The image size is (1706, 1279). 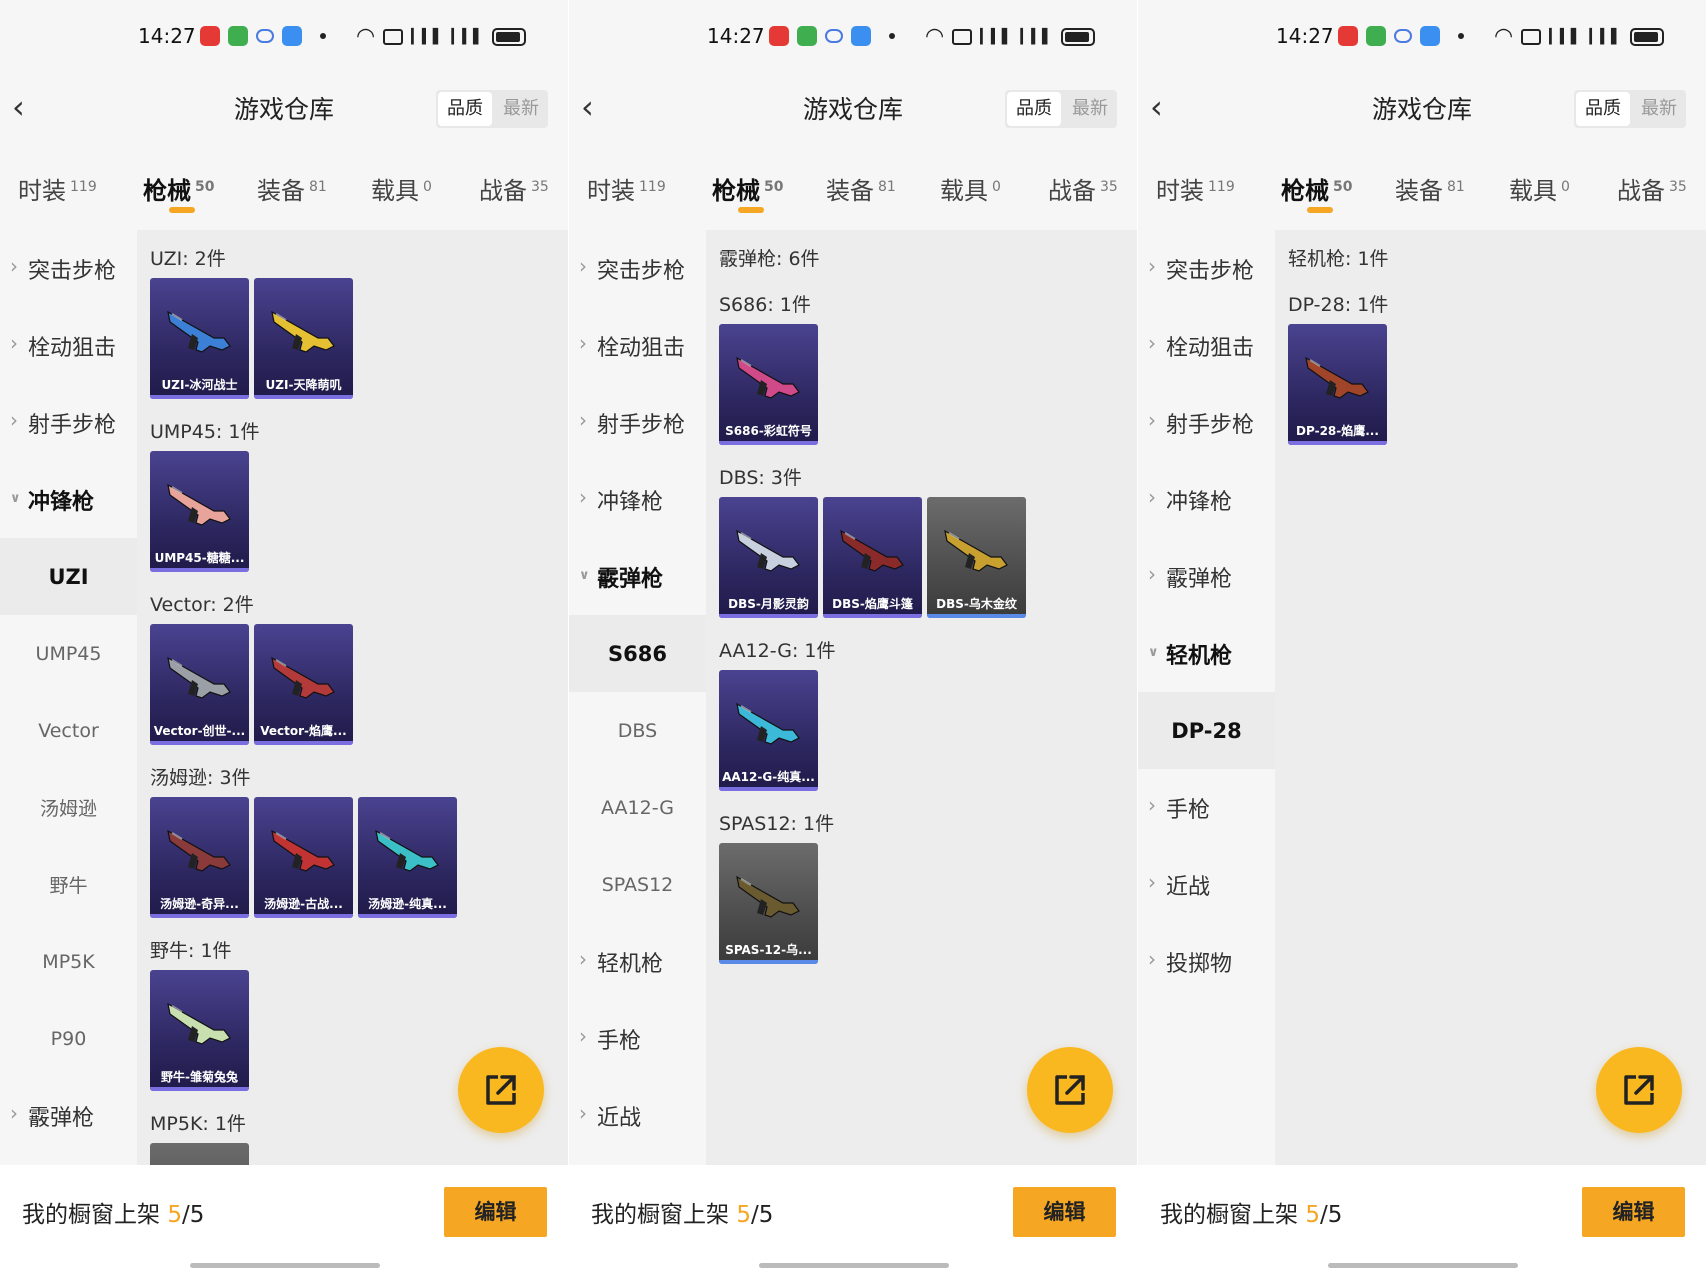 What do you see at coordinates (68, 1038) in the screenshot?
I see `sidebar-item: P90` at bounding box center [68, 1038].